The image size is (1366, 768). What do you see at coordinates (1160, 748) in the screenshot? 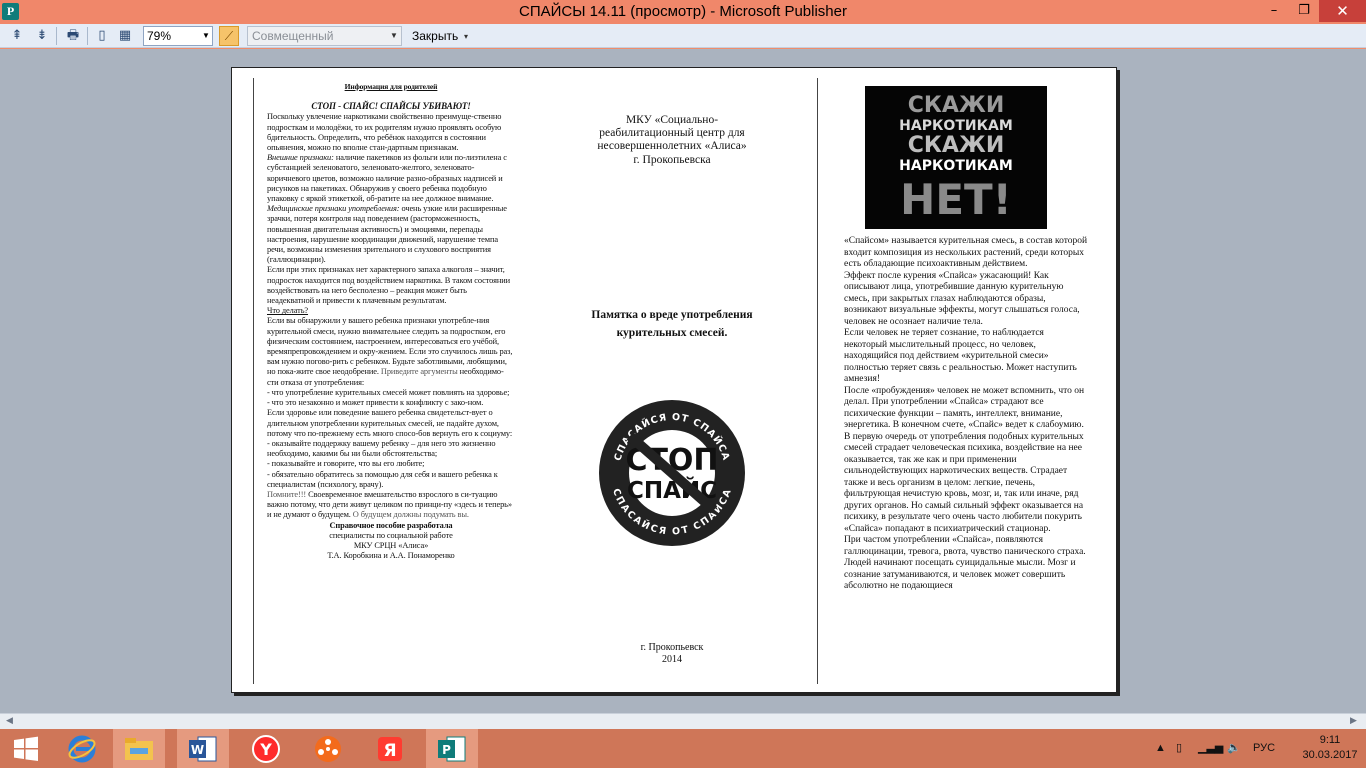
I see `tray-overflow-icon: ▲` at bounding box center [1160, 748].